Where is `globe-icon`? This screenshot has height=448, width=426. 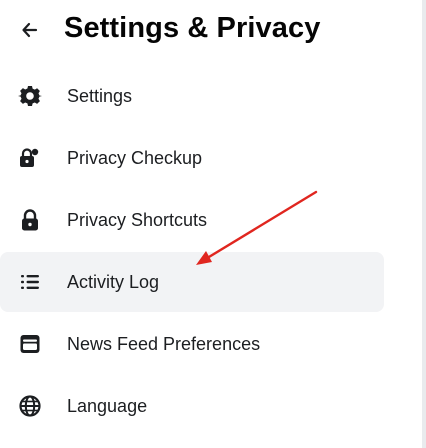 globe-icon is located at coordinates (30, 406).